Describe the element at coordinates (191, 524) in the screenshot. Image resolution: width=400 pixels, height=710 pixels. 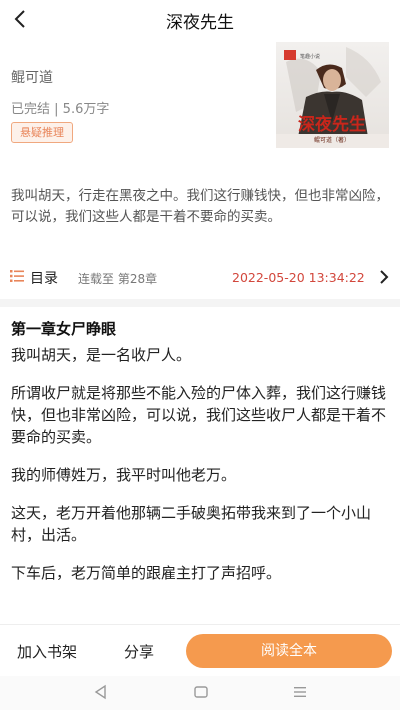
I see `chapter-paragraph: 这天，老万开着他那辆二手破奥拓带我来到了一个小山村，出活。` at that location.